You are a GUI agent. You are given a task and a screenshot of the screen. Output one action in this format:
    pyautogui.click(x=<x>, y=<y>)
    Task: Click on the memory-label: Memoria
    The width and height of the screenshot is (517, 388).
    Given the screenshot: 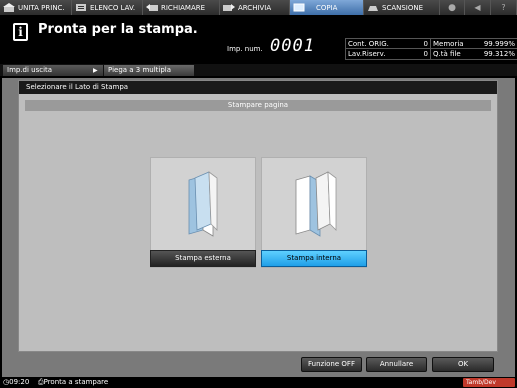 What is the action you would take?
    pyautogui.click(x=448, y=44)
    